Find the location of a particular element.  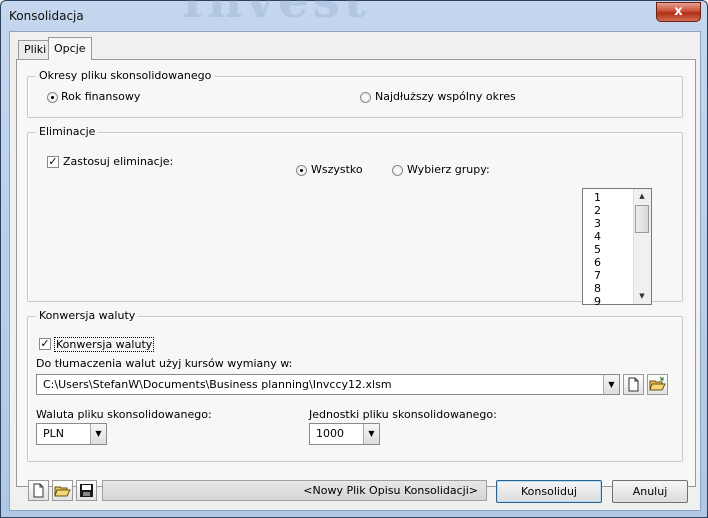

status-text: <Nowy Plik Opisu Konsolidacji> is located at coordinates (390, 490).